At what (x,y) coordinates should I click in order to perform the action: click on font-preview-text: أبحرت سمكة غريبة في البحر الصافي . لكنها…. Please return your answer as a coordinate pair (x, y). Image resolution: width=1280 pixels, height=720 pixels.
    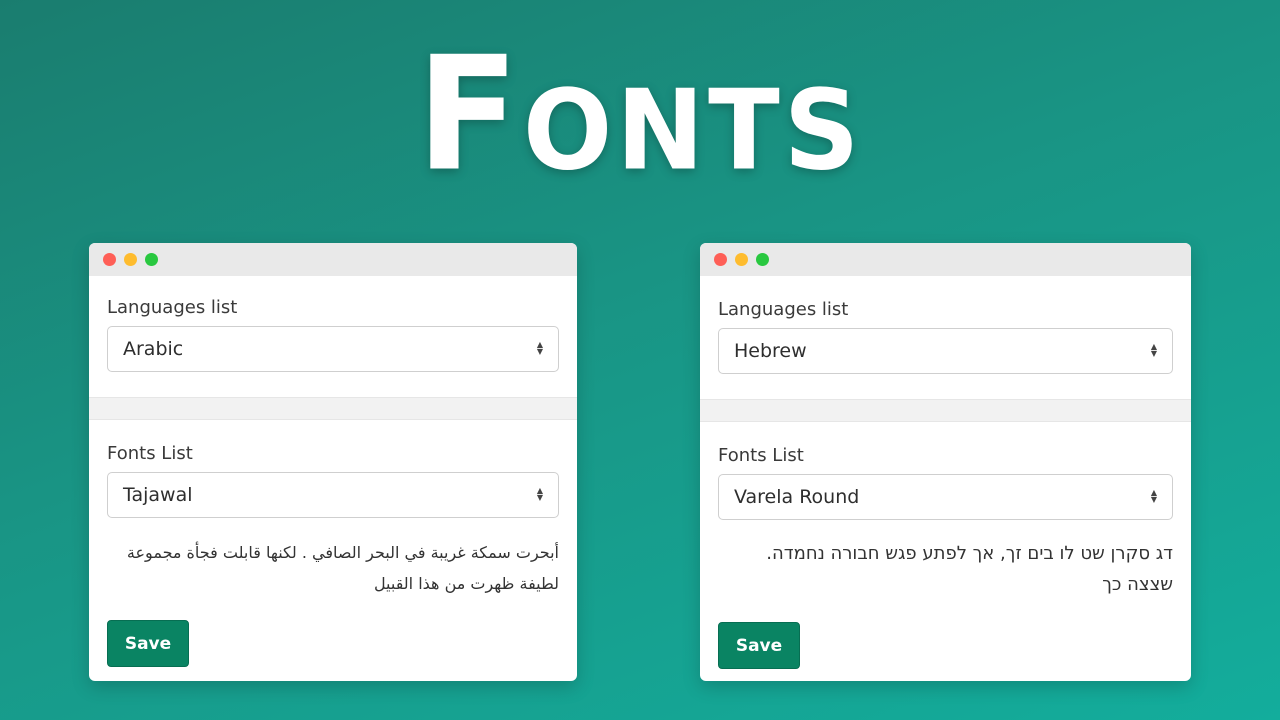
    Looking at the image, I should click on (342, 568).